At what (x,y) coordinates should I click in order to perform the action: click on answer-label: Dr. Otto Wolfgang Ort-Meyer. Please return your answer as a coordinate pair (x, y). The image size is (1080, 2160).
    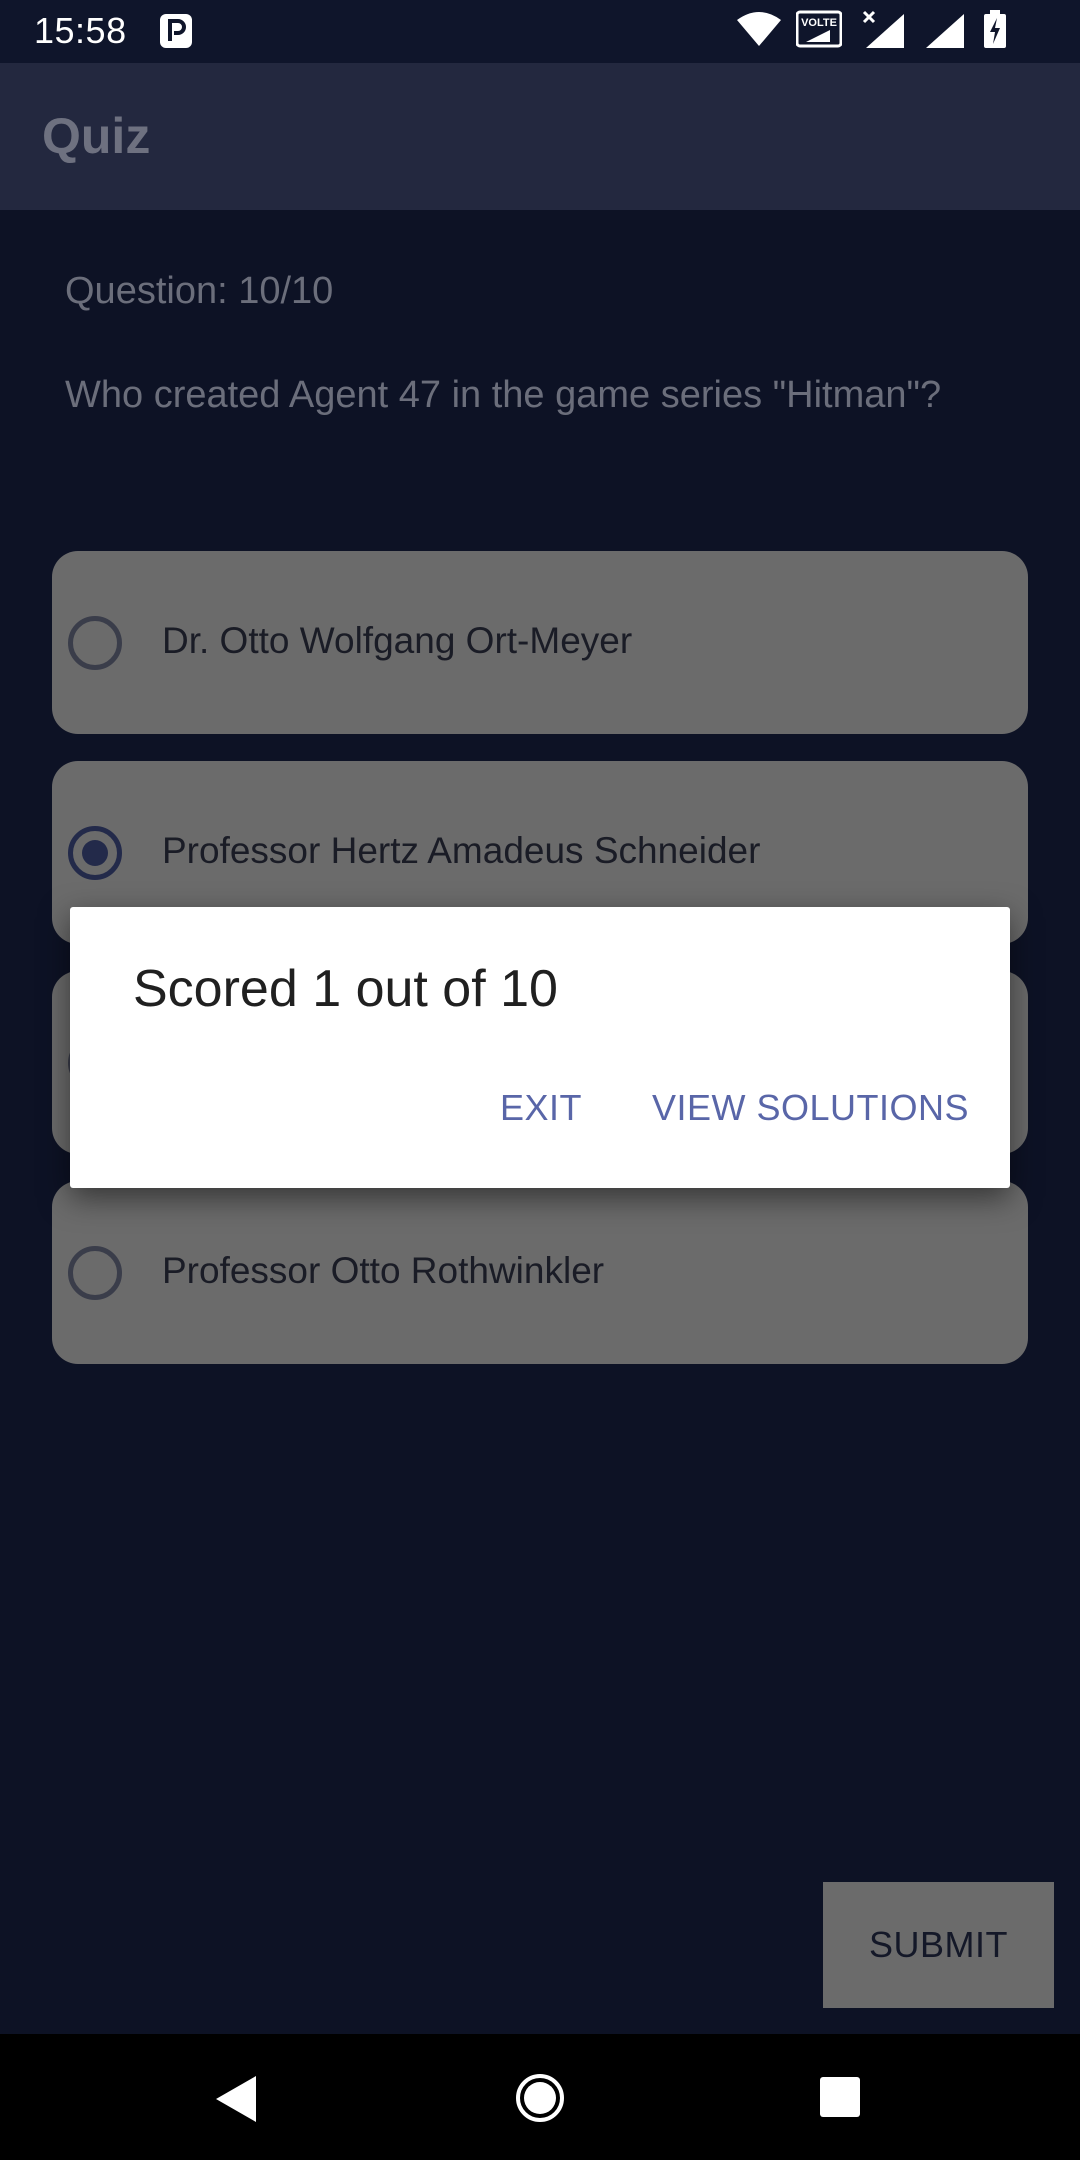
    Looking at the image, I should click on (397, 640).